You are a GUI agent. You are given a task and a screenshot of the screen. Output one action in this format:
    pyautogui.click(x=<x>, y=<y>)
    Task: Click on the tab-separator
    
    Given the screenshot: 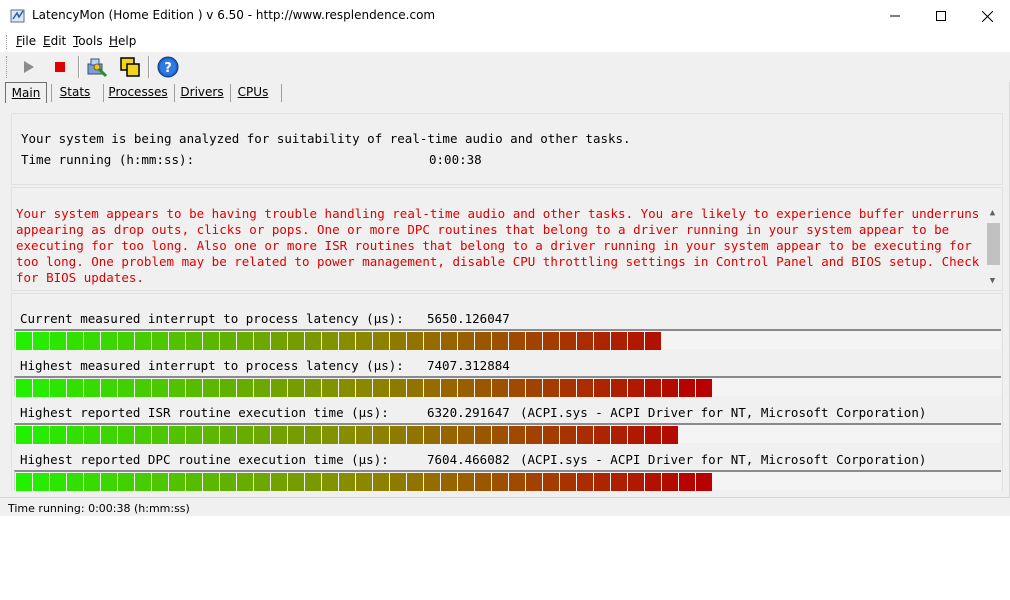 What is the action you would take?
    pyautogui.click(x=103, y=93)
    